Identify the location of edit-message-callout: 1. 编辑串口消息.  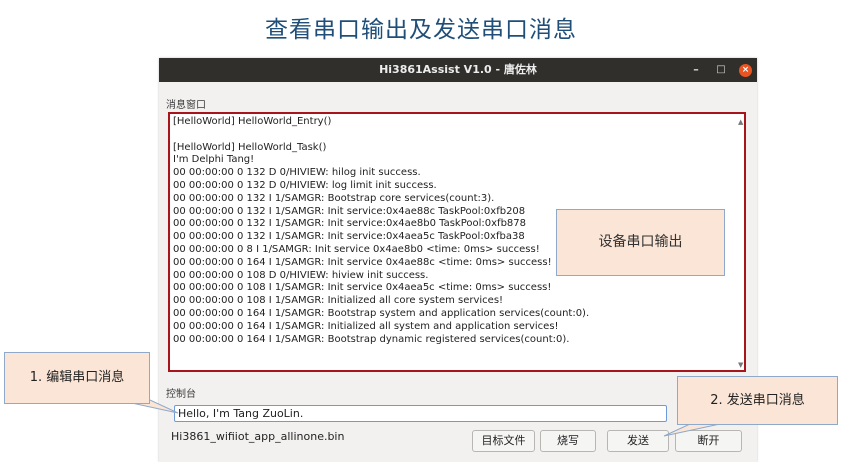
(77, 378).